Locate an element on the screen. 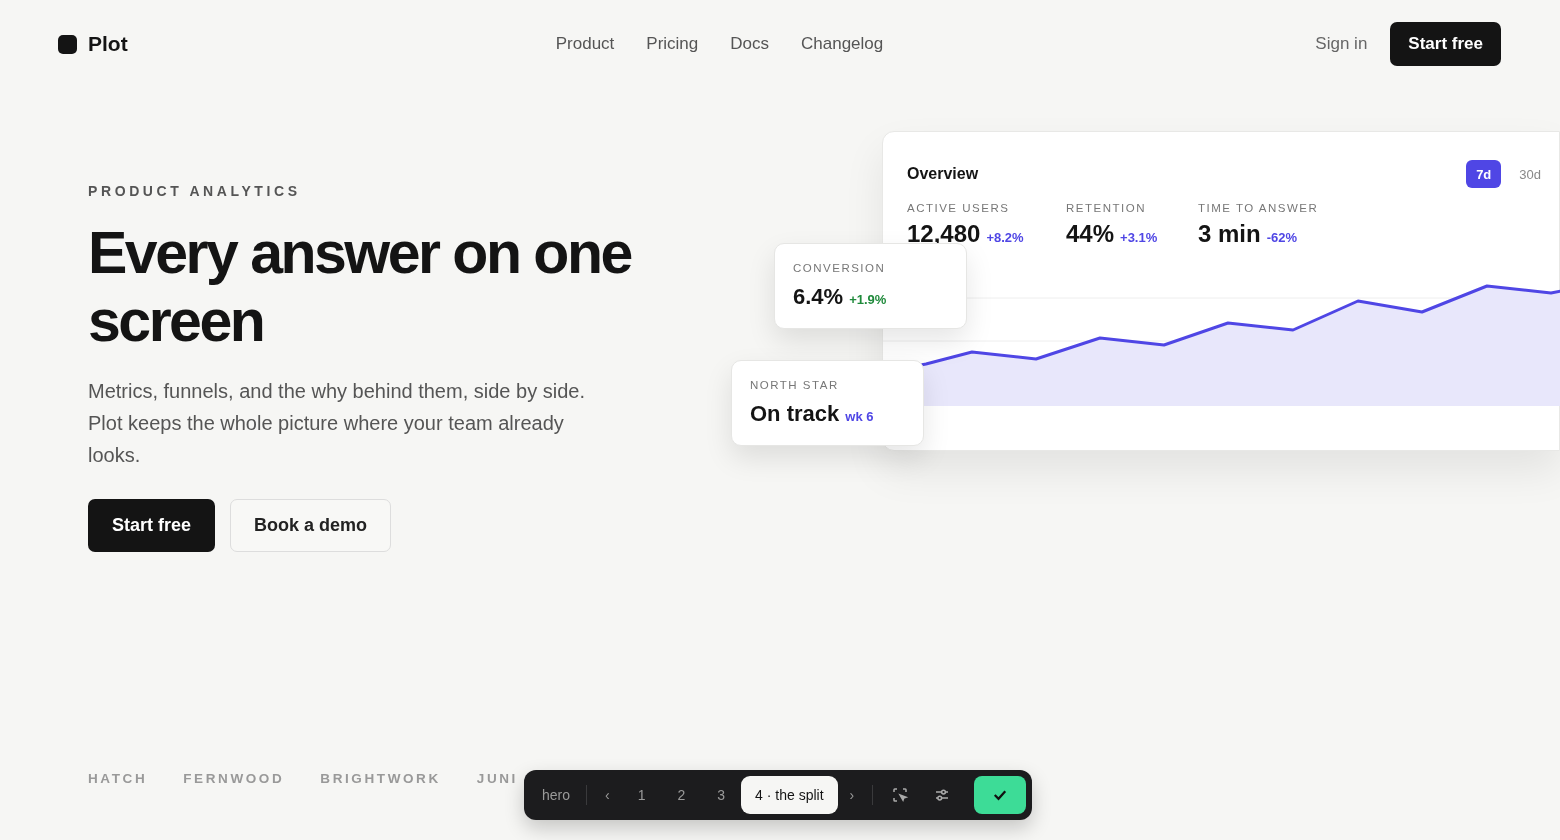 Image resolution: width=1560 pixels, height=840 pixels. metric-delta: -62% is located at coordinates (1282, 237).